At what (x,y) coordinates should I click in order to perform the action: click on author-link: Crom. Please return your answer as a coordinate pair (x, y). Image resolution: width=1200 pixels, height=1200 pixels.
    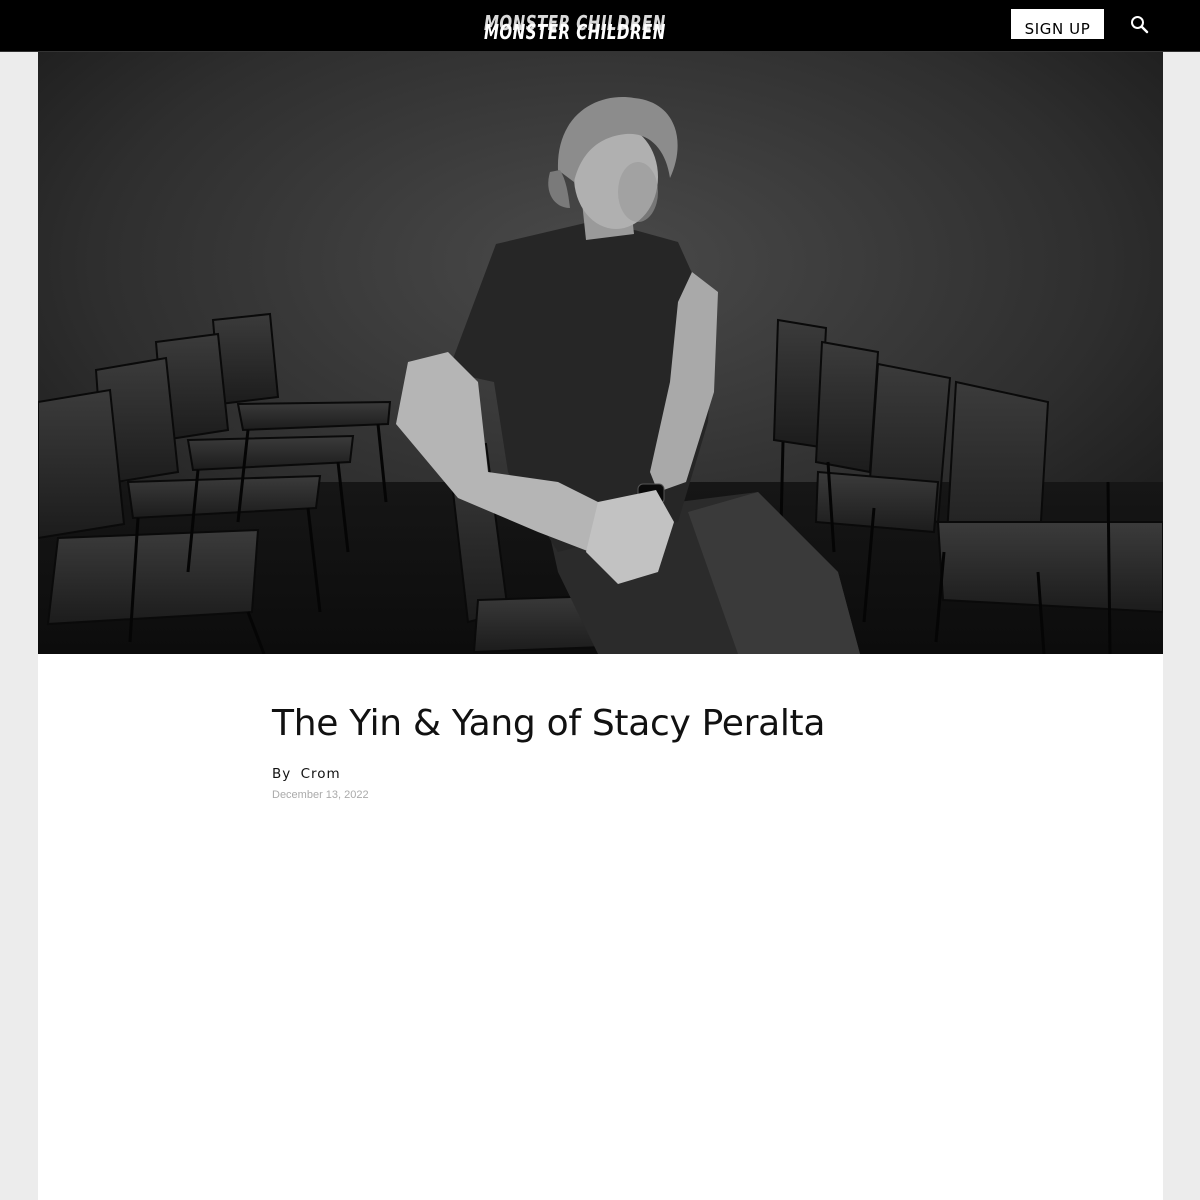
    Looking at the image, I should click on (321, 774).